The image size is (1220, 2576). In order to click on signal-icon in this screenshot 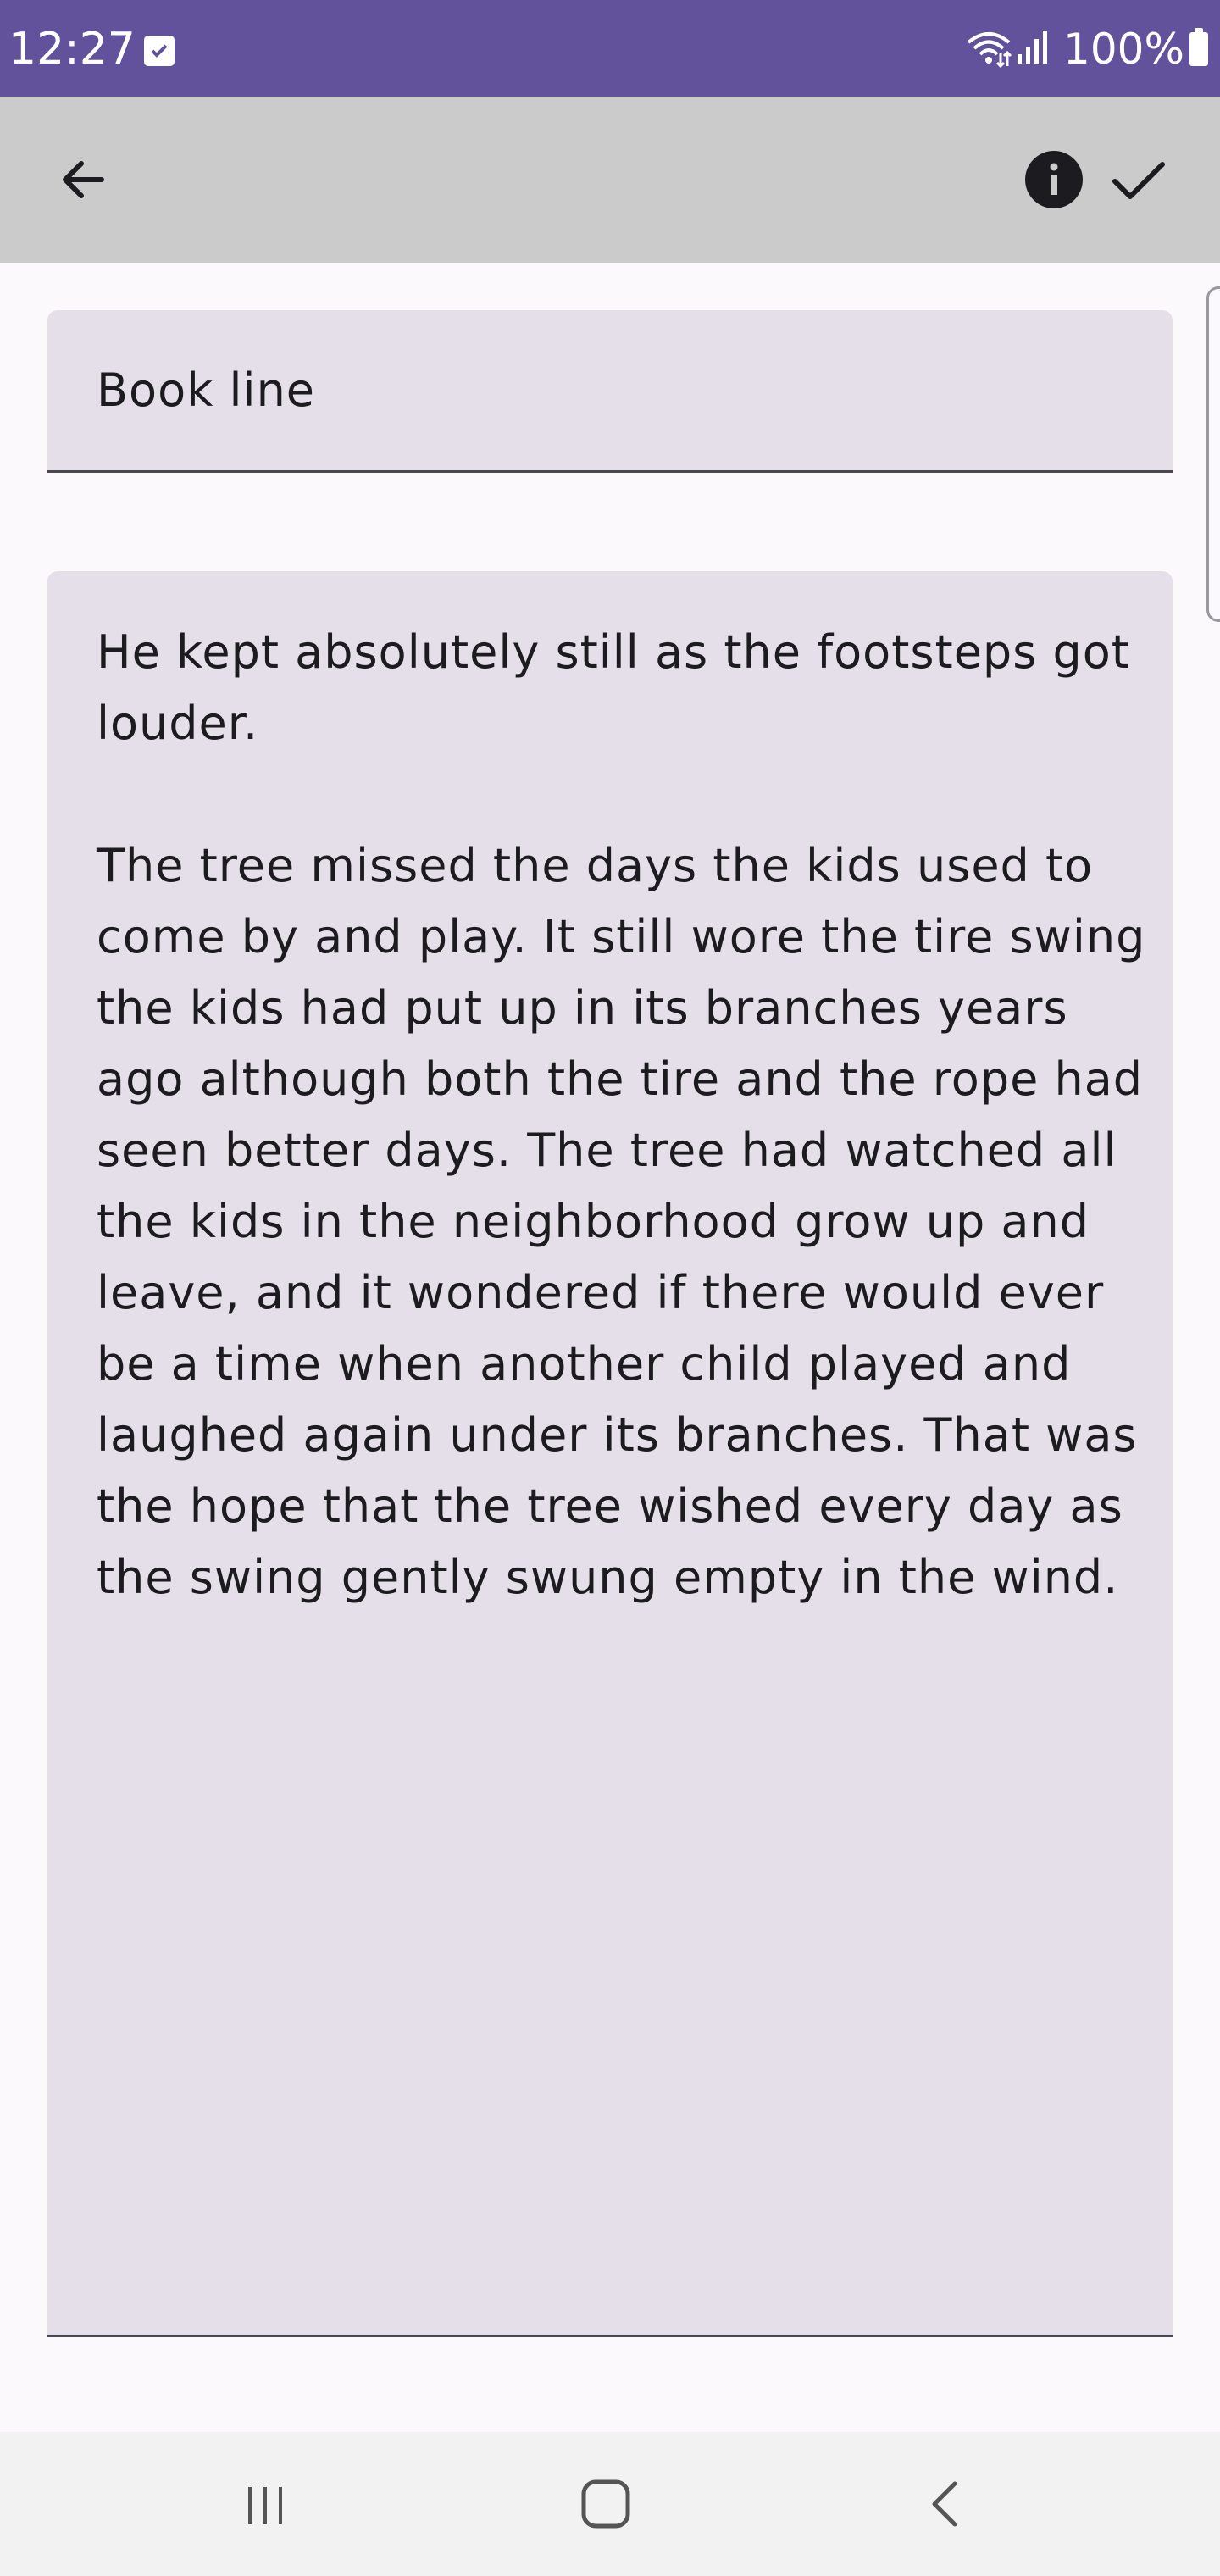, I will do `click(1032, 49)`.